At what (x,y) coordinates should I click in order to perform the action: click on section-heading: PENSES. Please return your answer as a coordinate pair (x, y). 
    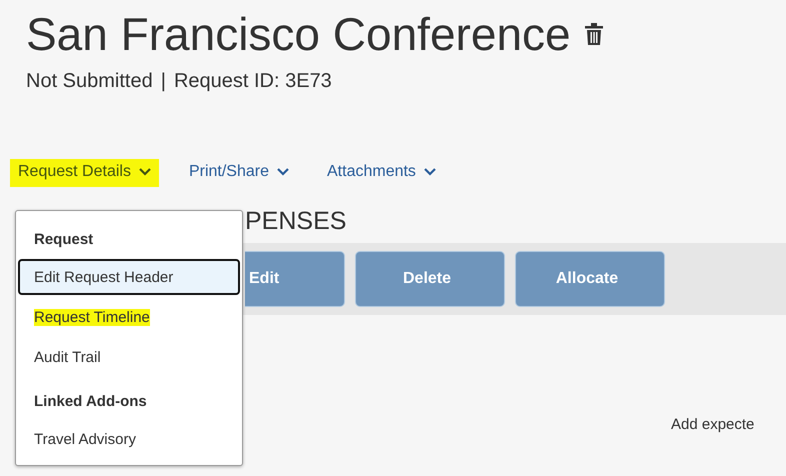
    Looking at the image, I should click on (296, 222).